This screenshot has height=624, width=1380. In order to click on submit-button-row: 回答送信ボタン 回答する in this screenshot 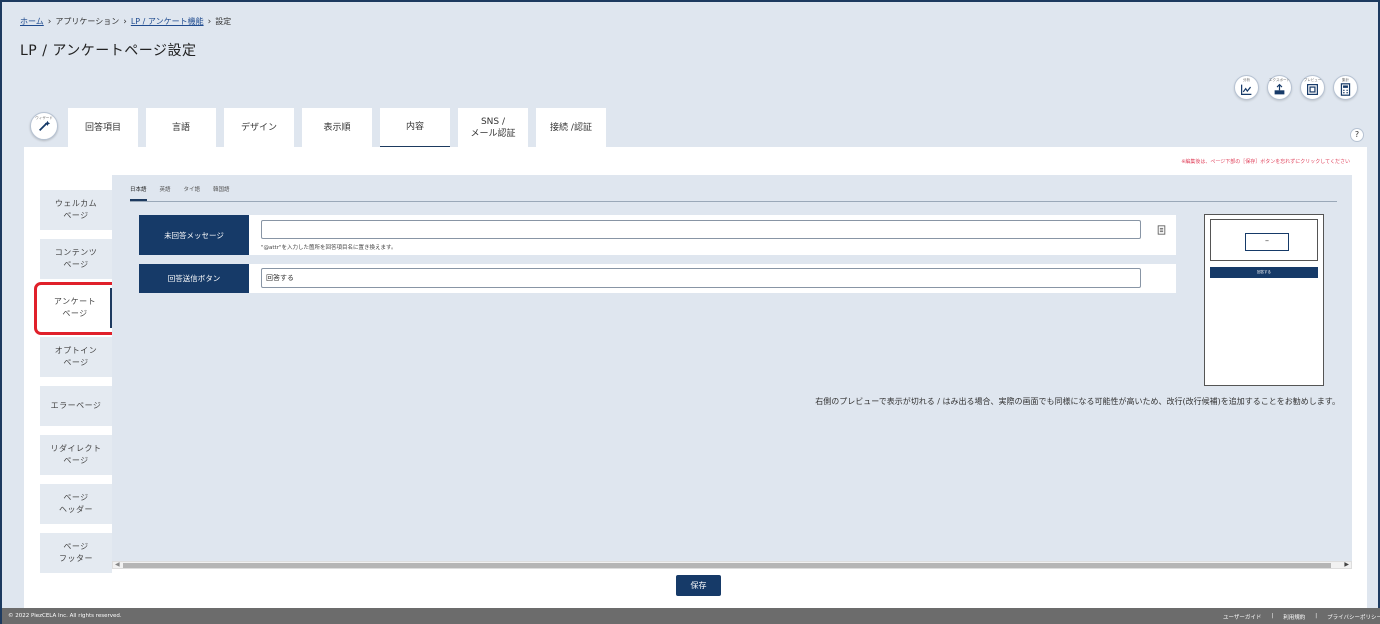, I will do `click(657, 278)`.